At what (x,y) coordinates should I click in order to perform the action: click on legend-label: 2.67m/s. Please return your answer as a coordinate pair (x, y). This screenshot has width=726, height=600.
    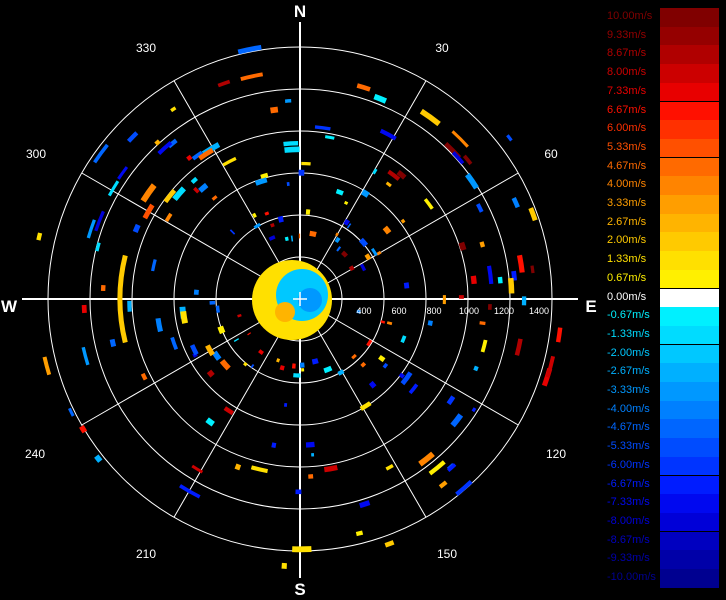
    Looking at the image, I should click on (627, 221).